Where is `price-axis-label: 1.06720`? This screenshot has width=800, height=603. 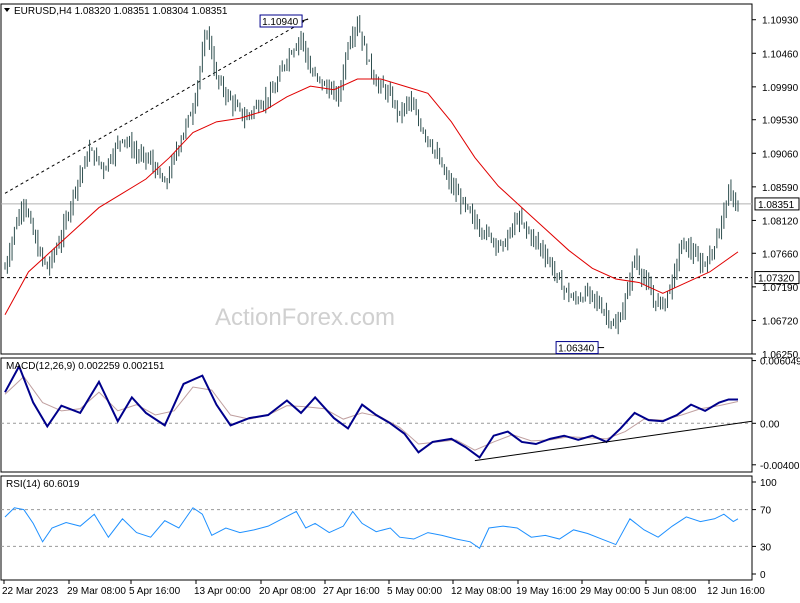 price-axis-label: 1.06720 is located at coordinates (780, 321).